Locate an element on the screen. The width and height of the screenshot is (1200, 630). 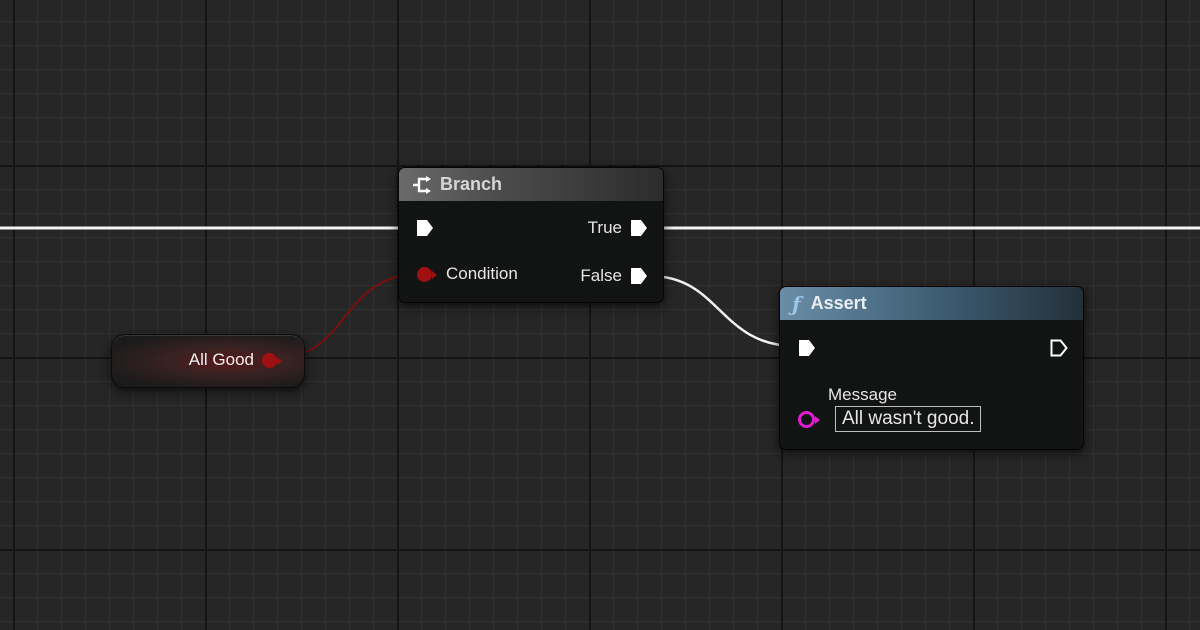
string-pin-icon is located at coordinates (809, 419).